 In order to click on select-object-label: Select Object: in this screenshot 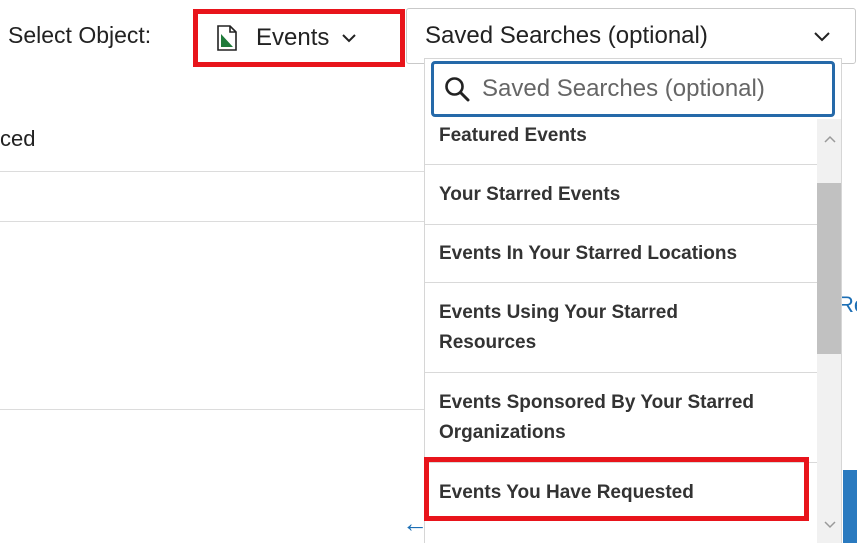, I will do `click(80, 35)`.